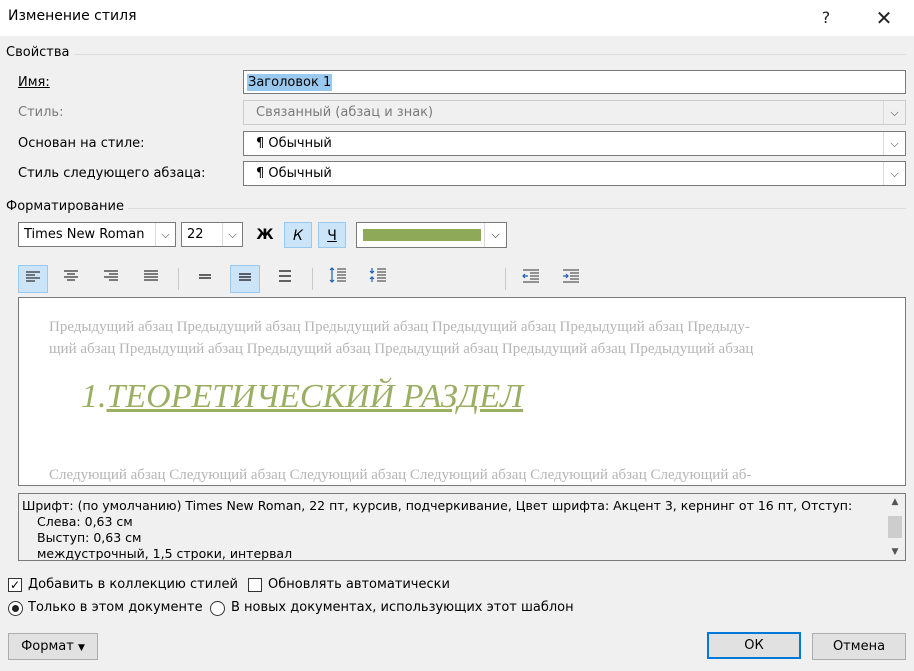 This screenshot has height=671, width=914. What do you see at coordinates (574, 82) in the screenshot?
I see `name-input: Заголовок 1` at bounding box center [574, 82].